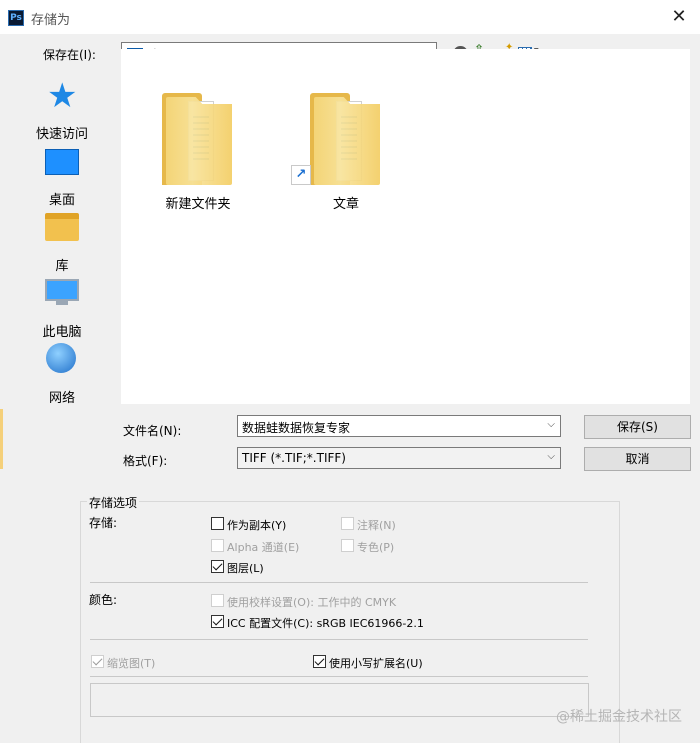 This screenshot has height=743, width=700. What do you see at coordinates (345, 204) in the screenshot?
I see `file-name: 文章` at bounding box center [345, 204].